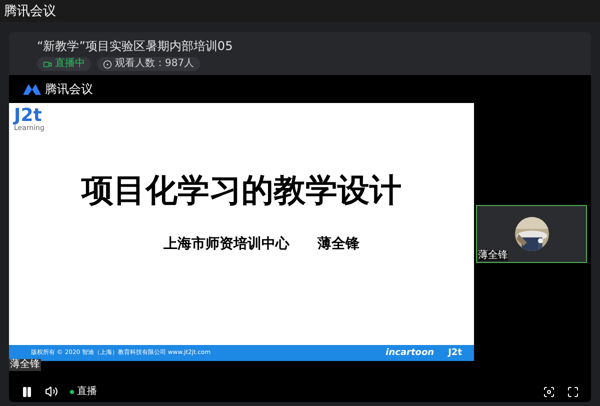 The image size is (600, 406). Describe the element at coordinates (28, 116) in the screenshot. I see `slide-logo: J2t` at that location.